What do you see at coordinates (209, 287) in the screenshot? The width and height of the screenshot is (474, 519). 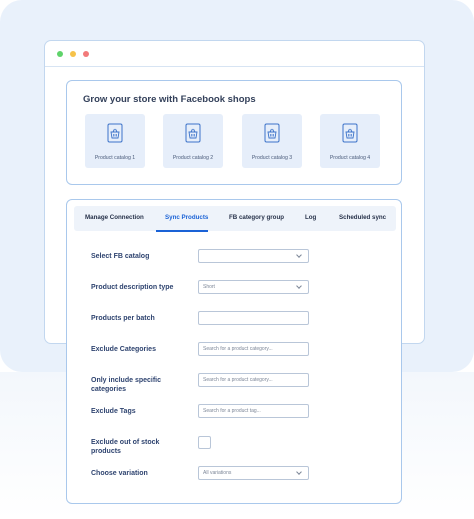 I see `description-type-value: Short` at bounding box center [209, 287].